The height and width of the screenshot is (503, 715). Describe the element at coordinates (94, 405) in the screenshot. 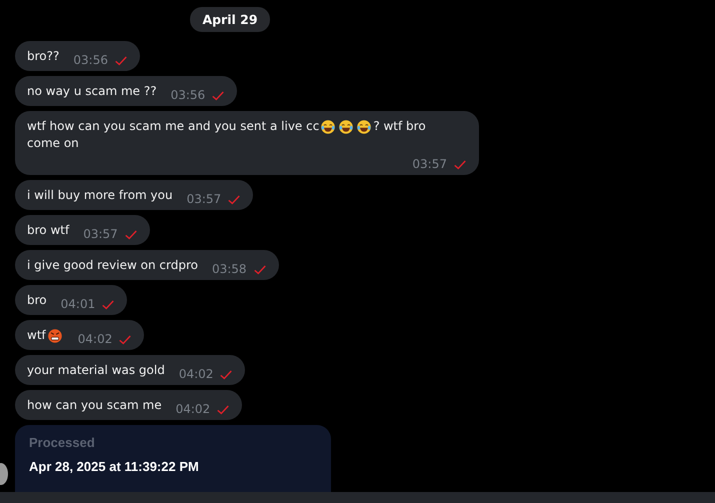

I see `message-text: how can you scam me` at that location.